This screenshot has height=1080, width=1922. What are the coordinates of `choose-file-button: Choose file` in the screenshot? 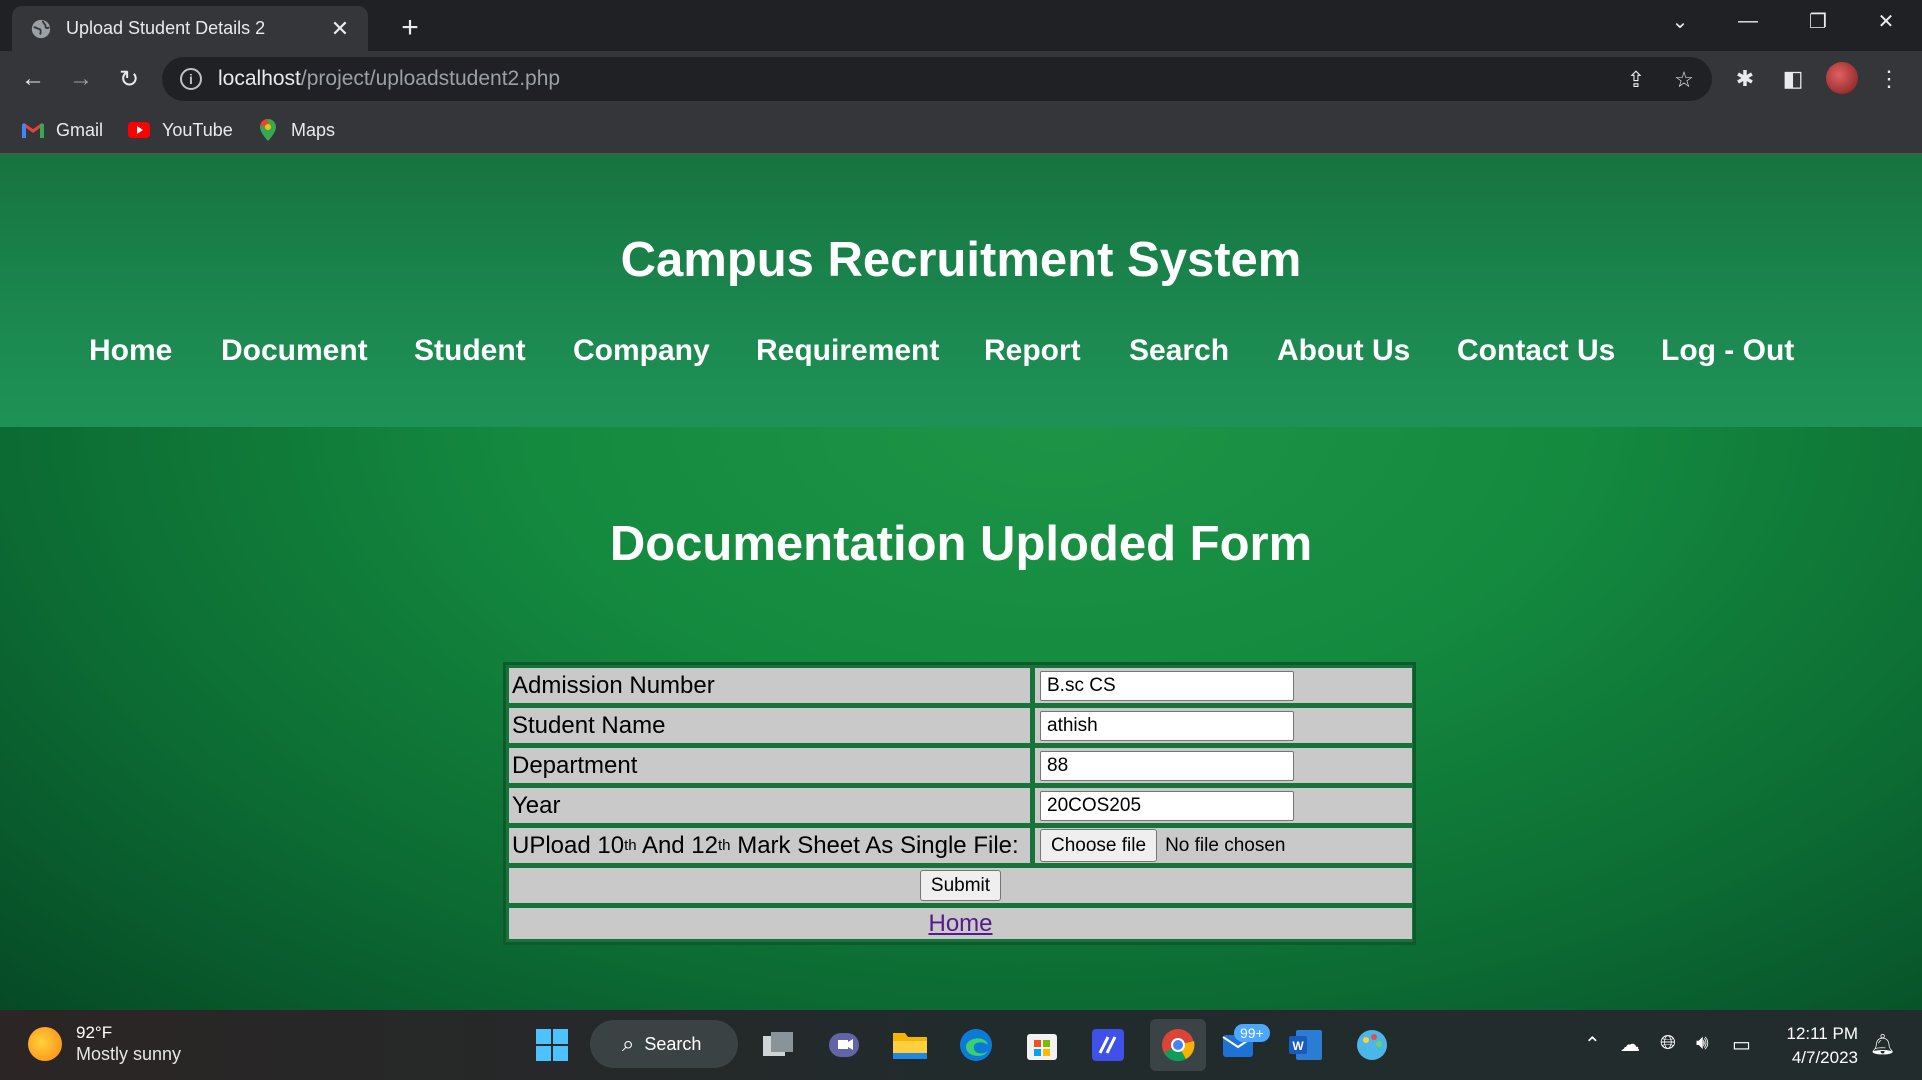 It's located at (1099, 845).